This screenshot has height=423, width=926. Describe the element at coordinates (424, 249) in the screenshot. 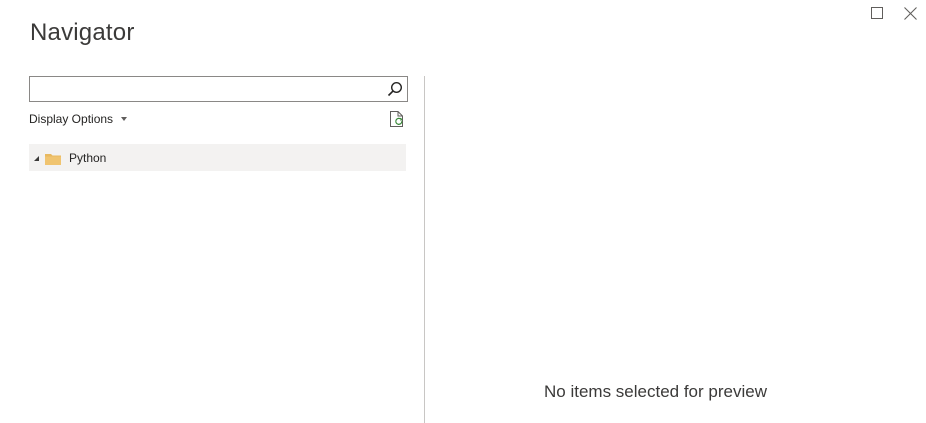

I see `pane-divider` at that location.